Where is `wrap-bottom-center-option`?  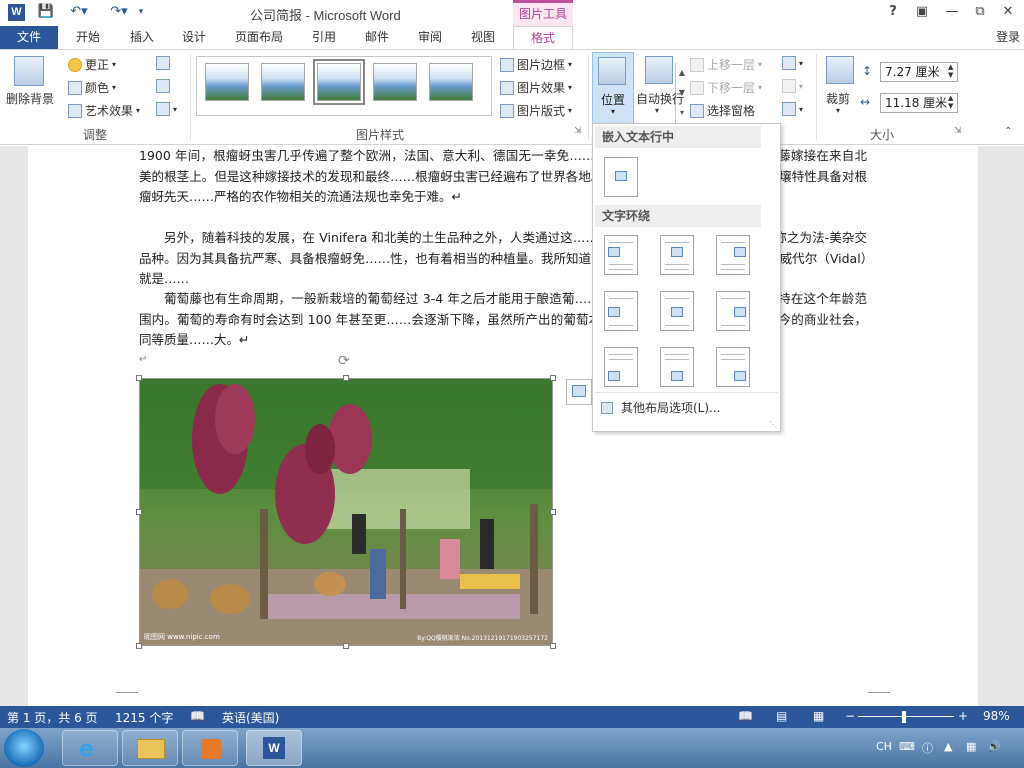 wrap-bottom-center-option is located at coordinates (677, 367).